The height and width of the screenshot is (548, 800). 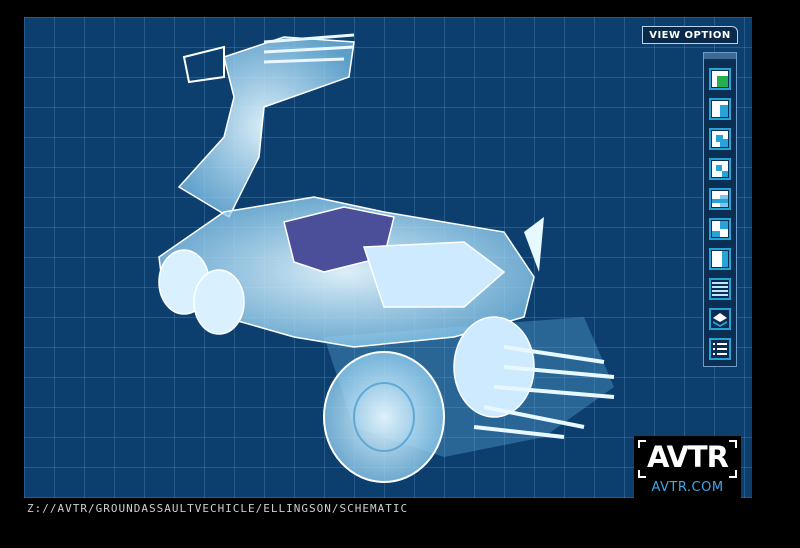 What do you see at coordinates (687, 487) in the screenshot?
I see `logo-url: AVTR.COM` at bounding box center [687, 487].